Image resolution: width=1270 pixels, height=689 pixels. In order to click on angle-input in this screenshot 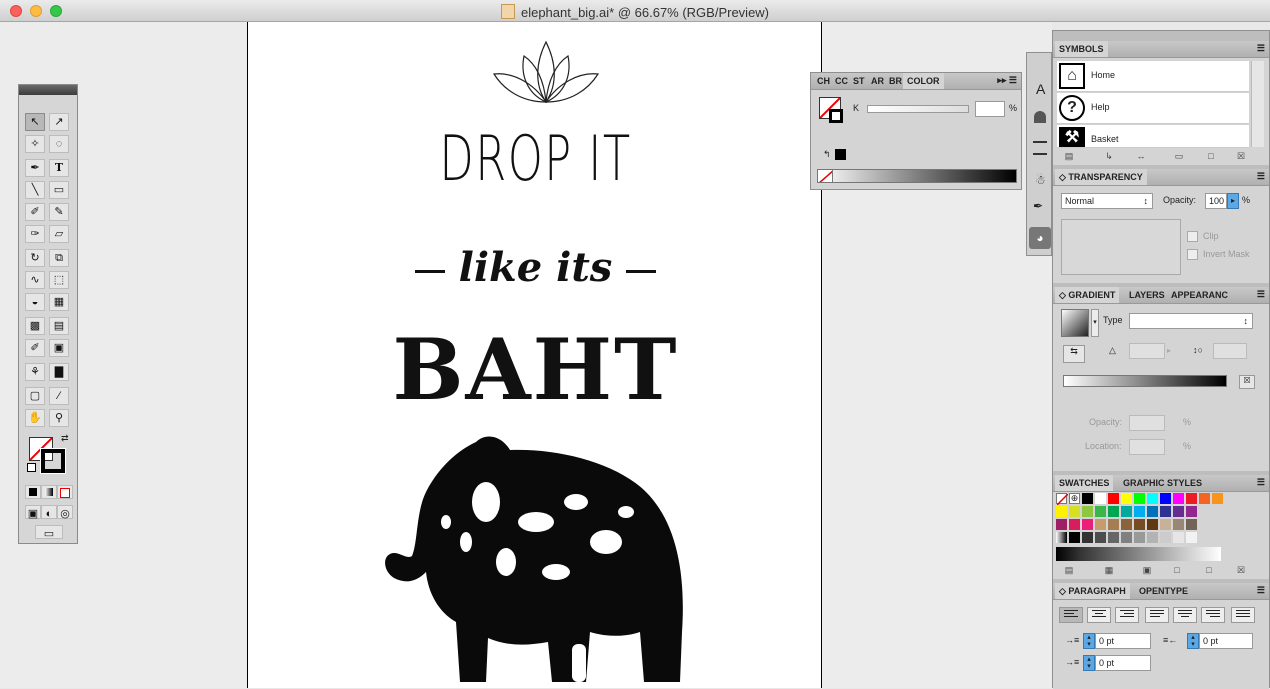, I will do `click(1147, 351)`.